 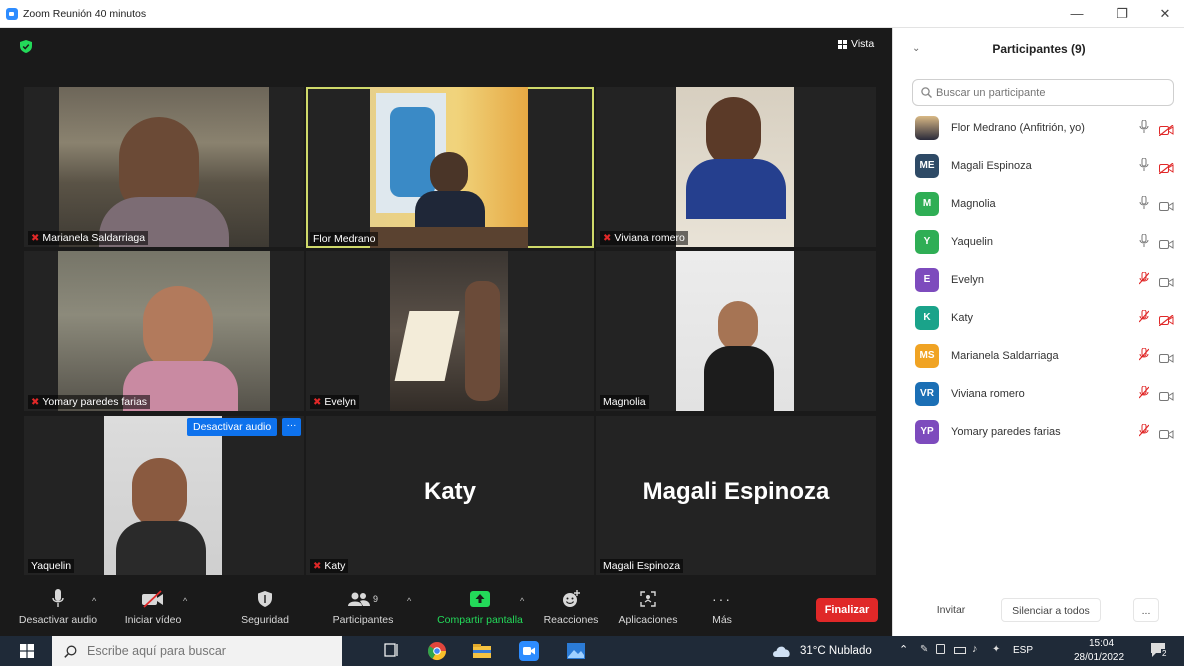 I want to click on more-dots-icon: ···, so click(x=722, y=599).